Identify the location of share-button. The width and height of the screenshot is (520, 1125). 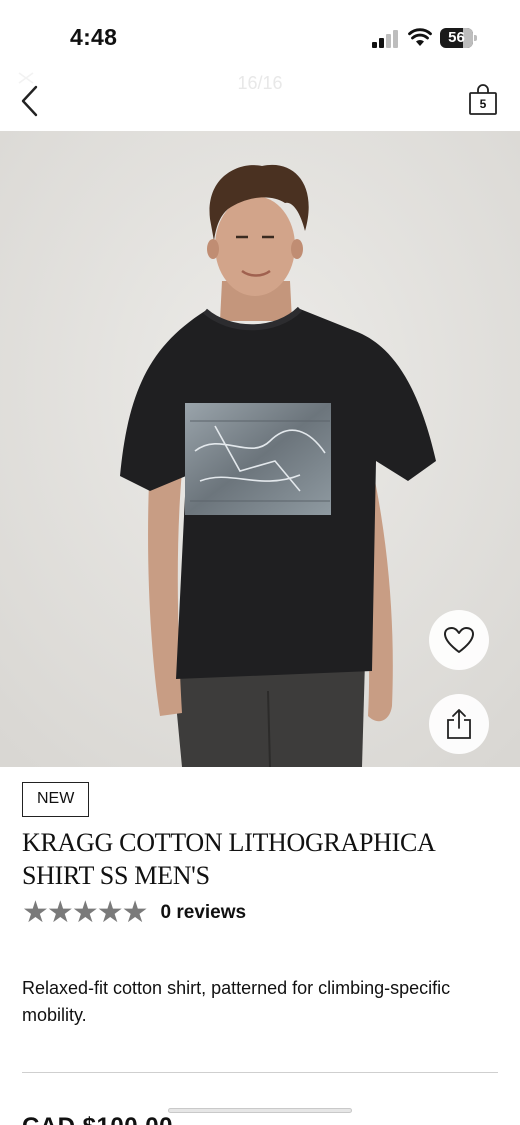
(459, 724).